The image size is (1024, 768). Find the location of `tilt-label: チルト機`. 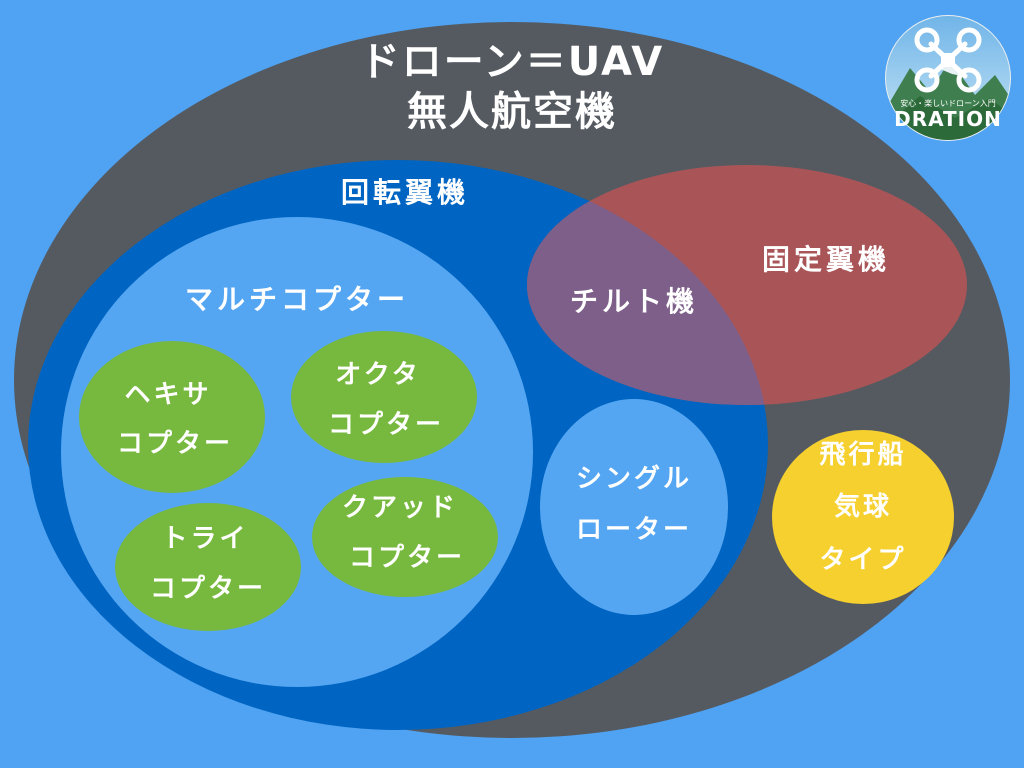

tilt-label: チルト機 is located at coordinates (634, 301).